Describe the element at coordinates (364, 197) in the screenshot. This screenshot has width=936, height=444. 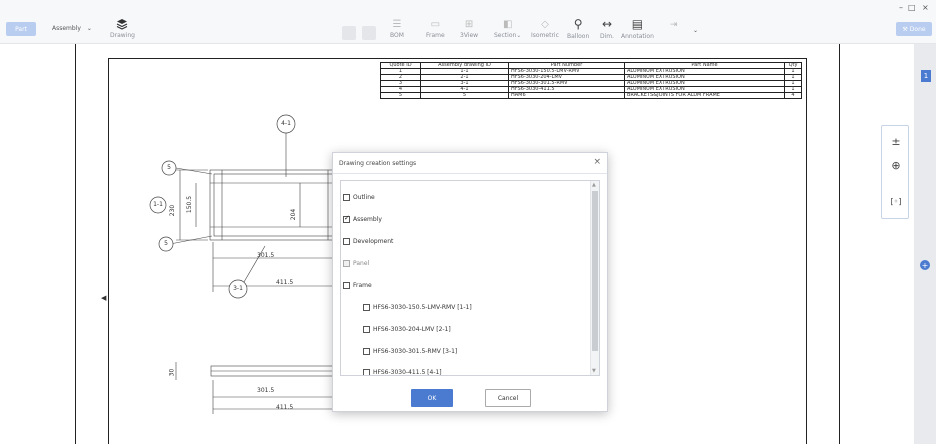
I see `option-label: Outline` at that location.